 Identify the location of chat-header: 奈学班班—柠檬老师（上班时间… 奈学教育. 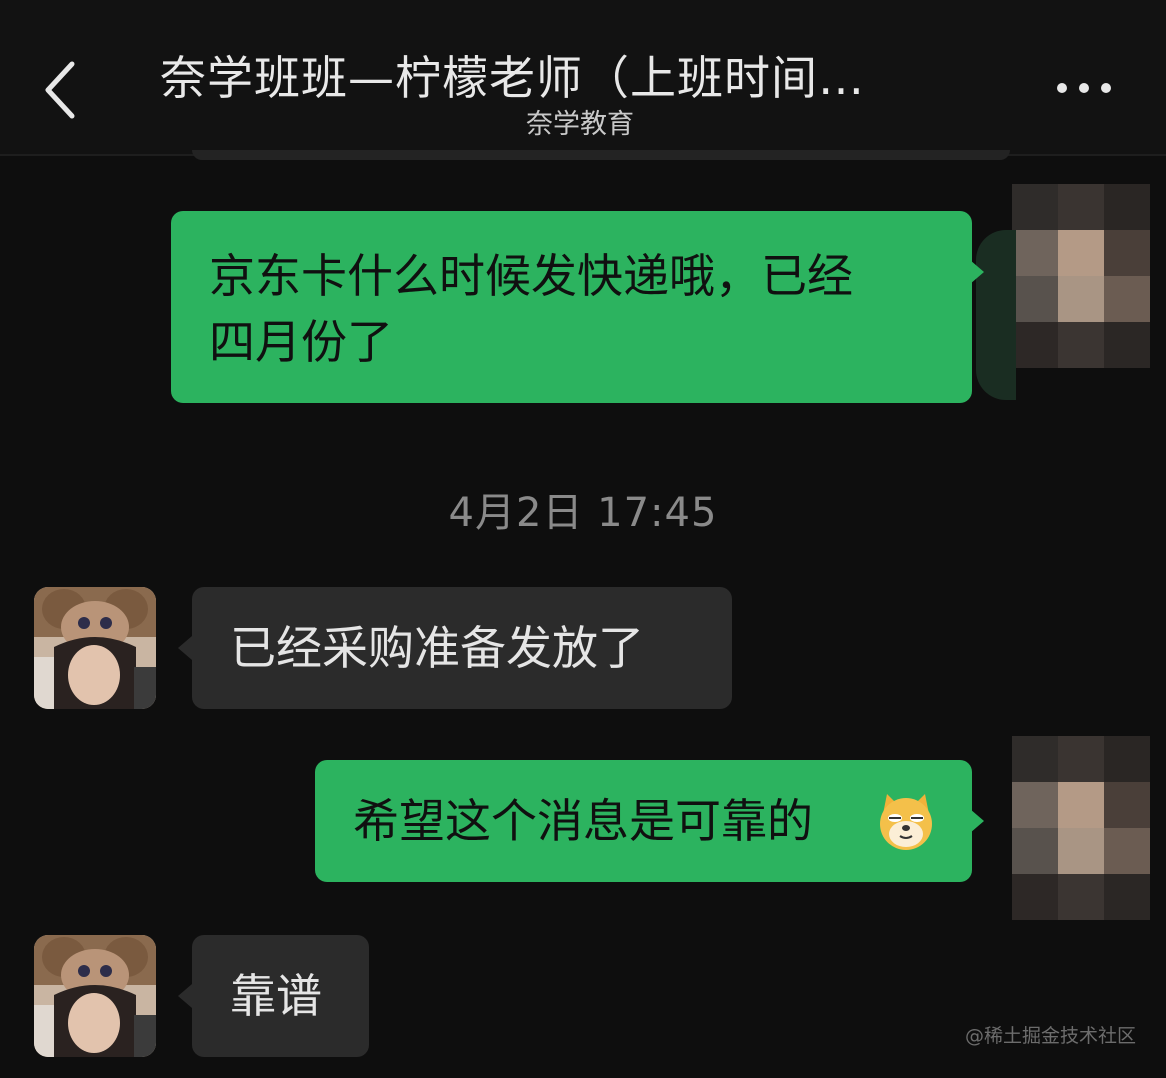
(583, 78).